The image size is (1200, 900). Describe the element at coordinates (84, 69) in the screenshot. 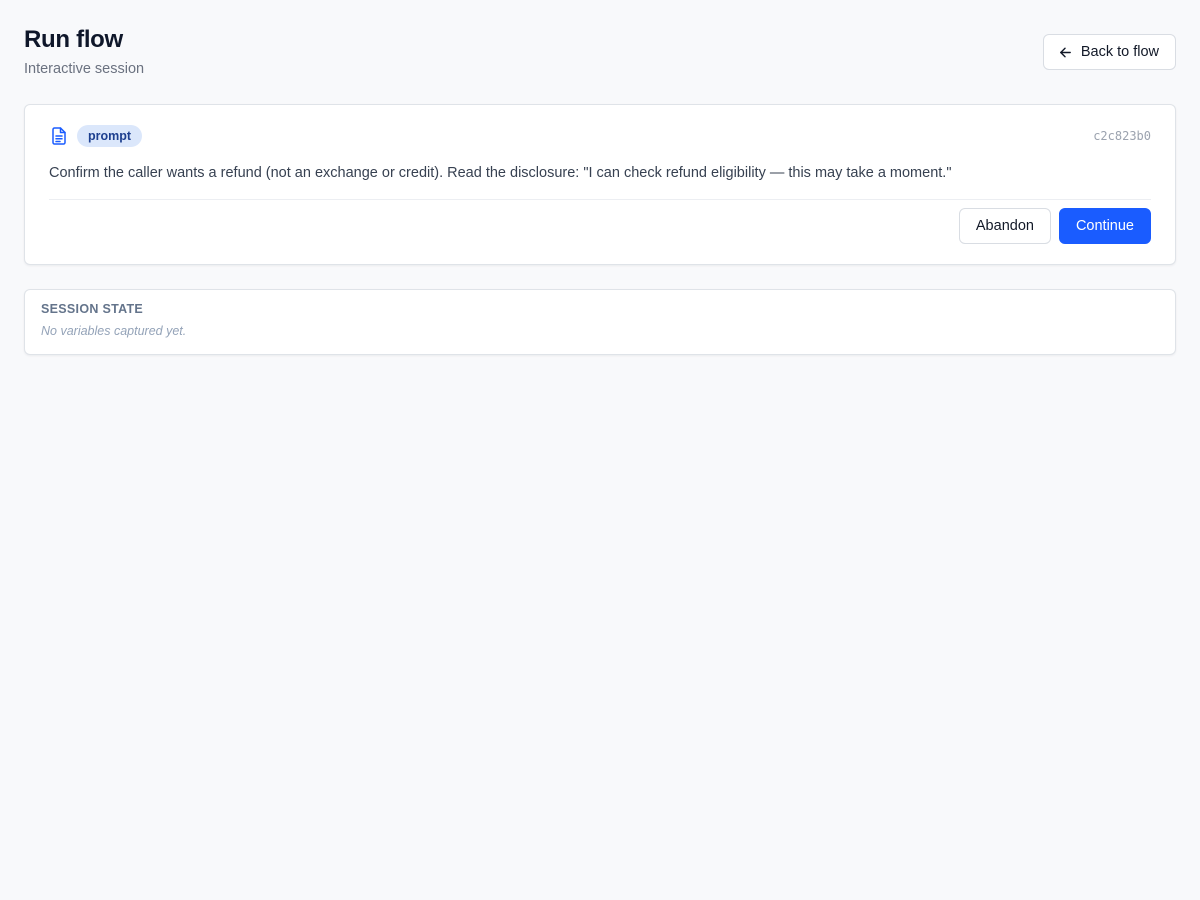

I see `page-subtitle: Interactive session` at that location.